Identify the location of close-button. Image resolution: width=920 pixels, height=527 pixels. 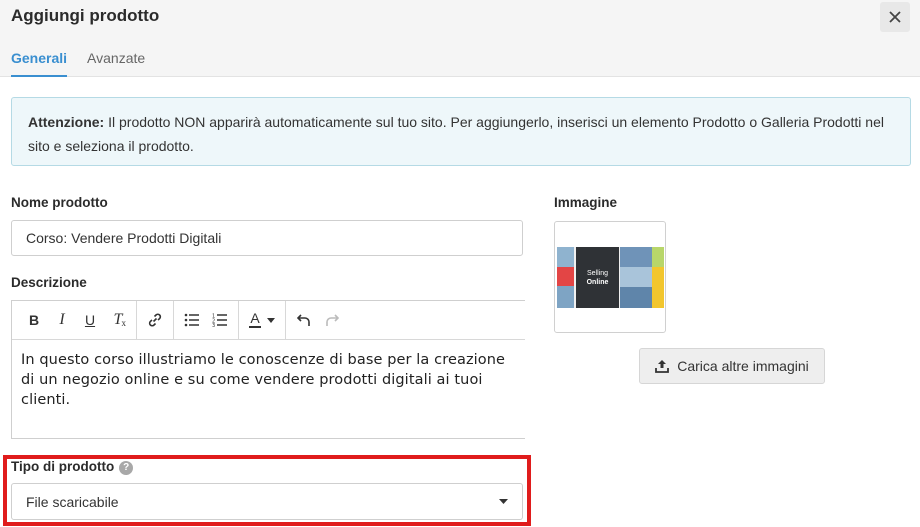
(895, 17).